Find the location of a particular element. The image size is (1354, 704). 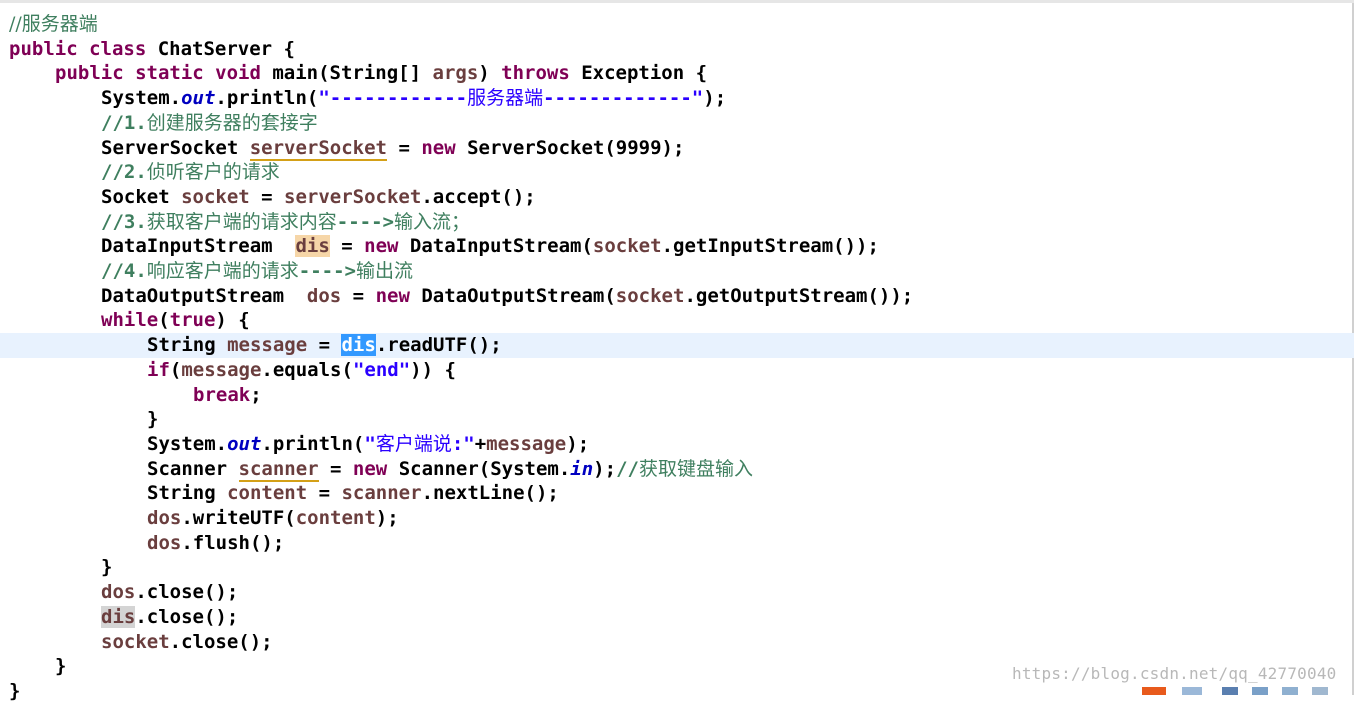

code-token: public static void is located at coordinates (164, 73).